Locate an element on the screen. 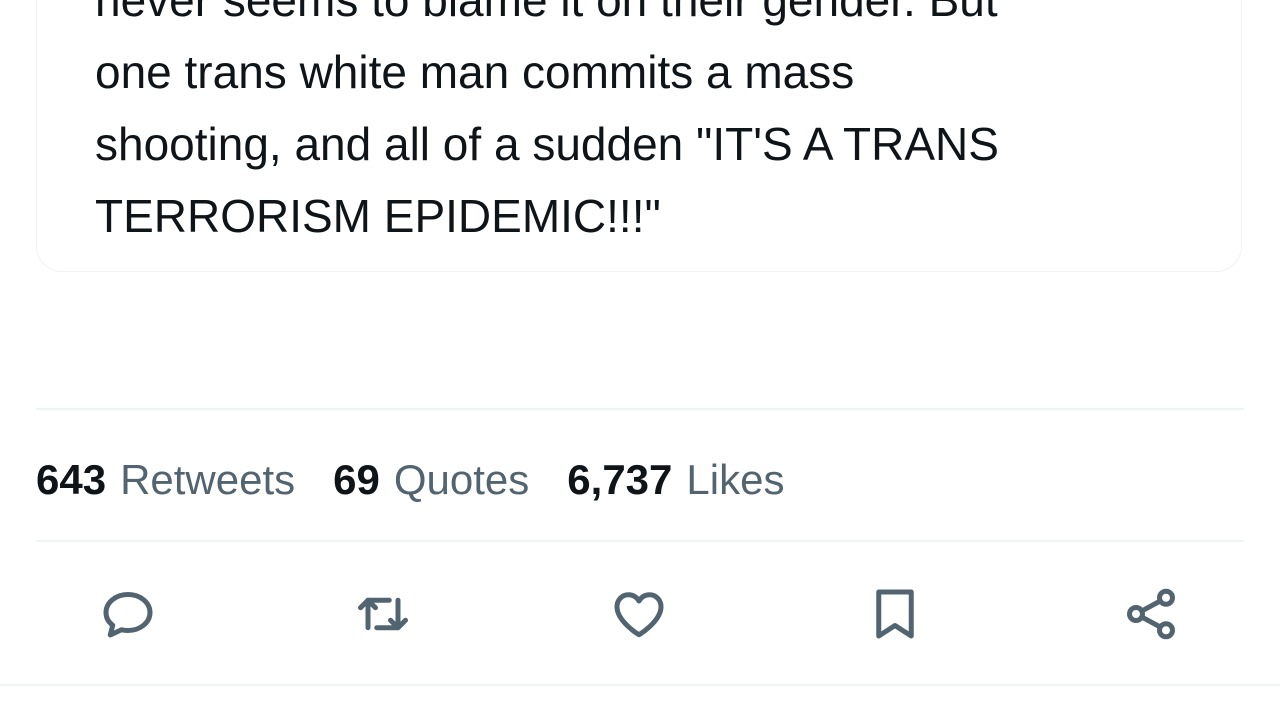 Image resolution: width=1280 pixels, height=720 pixels. engagement-stats: 643 Retweets 69 Quotes 6,737 Likes is located at coordinates (429, 480).